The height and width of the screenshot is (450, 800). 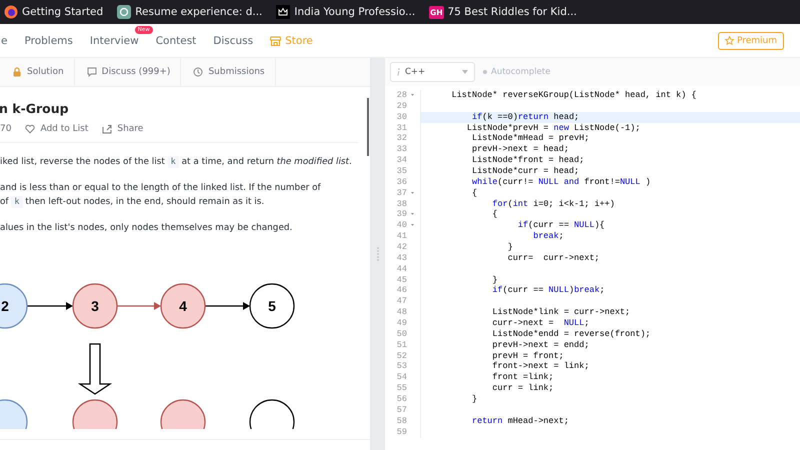 I want to click on line-number: 53, so click(x=401, y=366).